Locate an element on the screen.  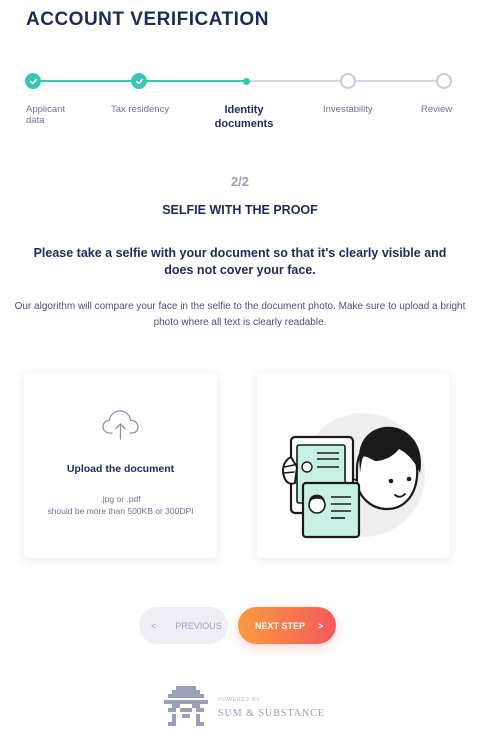
page-title: ACCOUNT VERIFICATION is located at coordinates (147, 19).